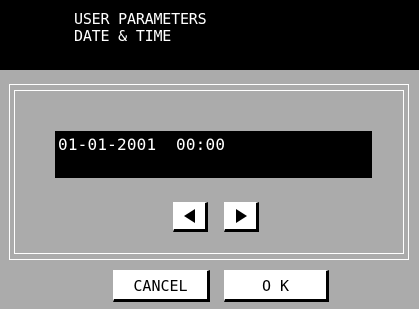 The image size is (419, 309). Describe the element at coordinates (140, 19) in the screenshot. I see `title-line-1: USER PARAMETERS` at that location.